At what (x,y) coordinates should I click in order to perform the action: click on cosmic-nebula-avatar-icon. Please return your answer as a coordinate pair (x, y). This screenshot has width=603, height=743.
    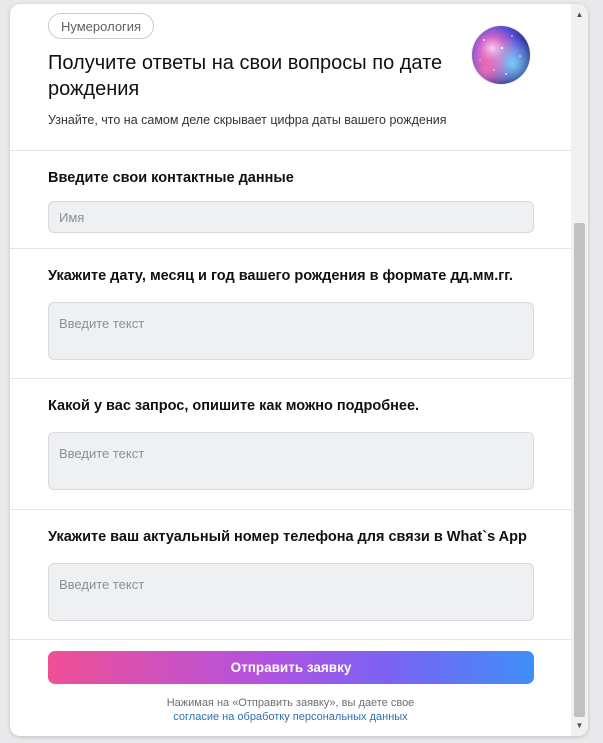
    Looking at the image, I should click on (501, 55).